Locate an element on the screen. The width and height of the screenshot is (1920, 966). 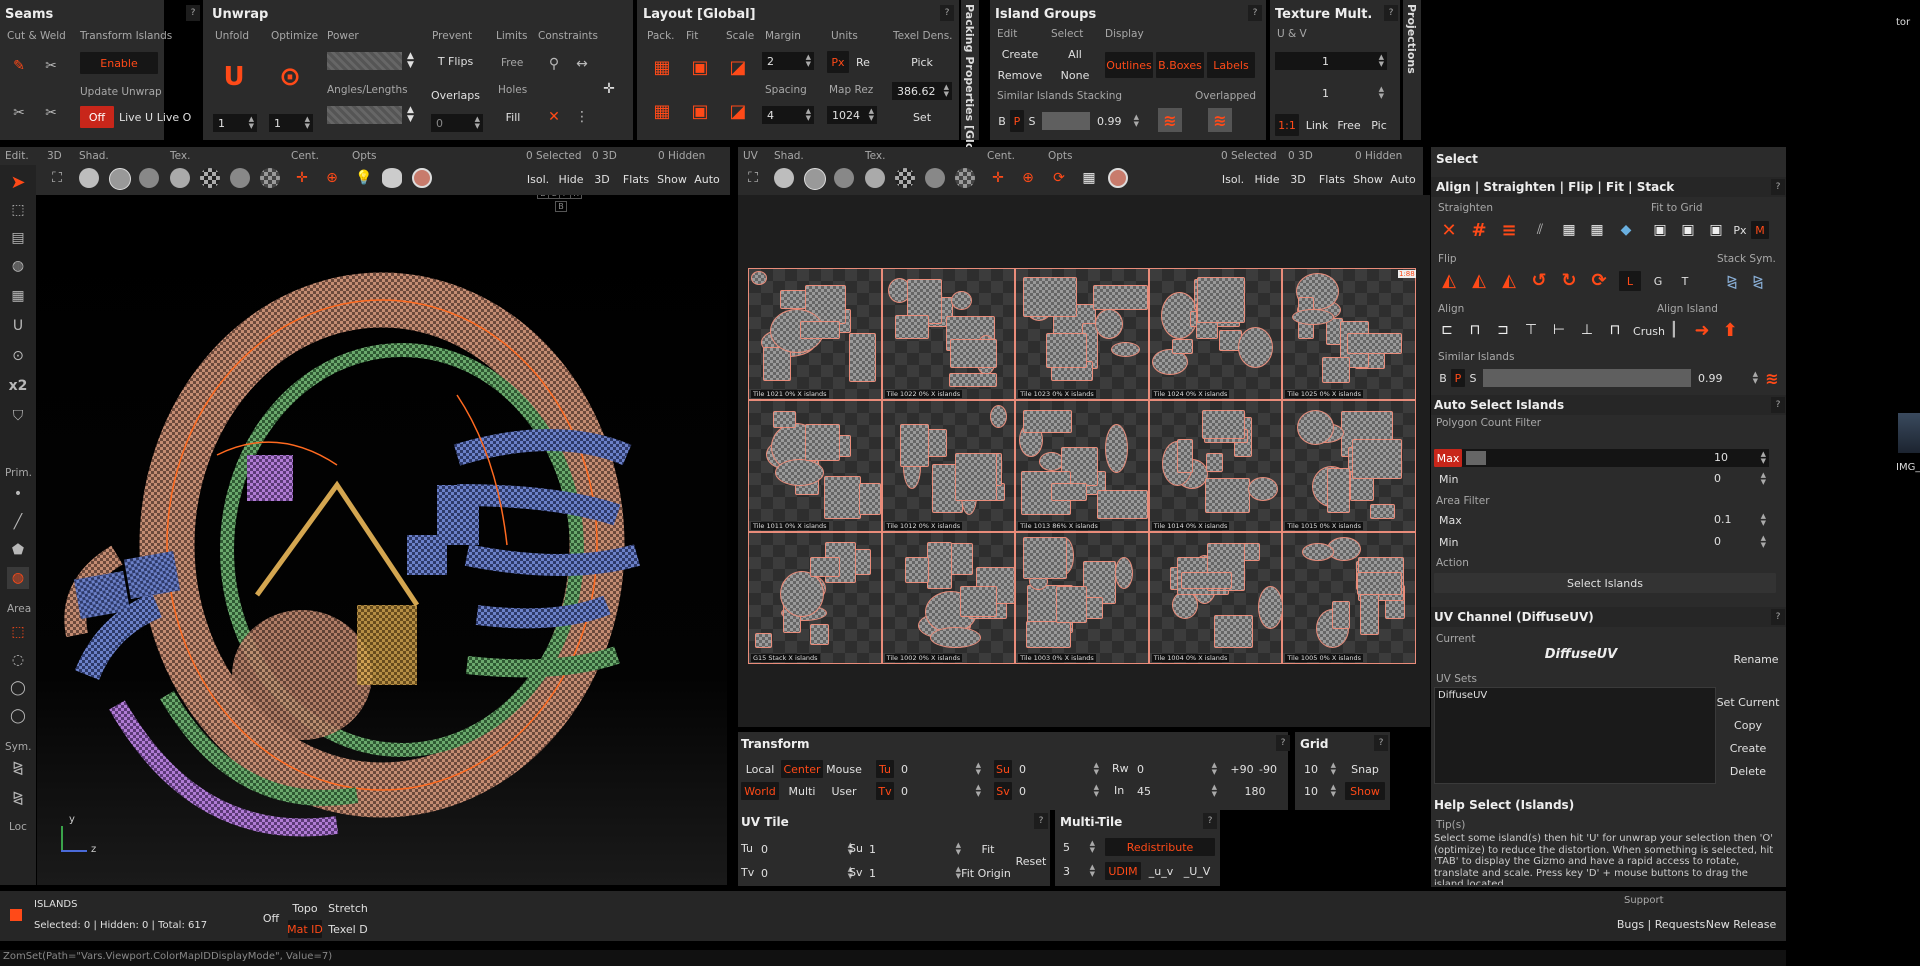
select-arrow-icon: ➤ is located at coordinates (18, 182).